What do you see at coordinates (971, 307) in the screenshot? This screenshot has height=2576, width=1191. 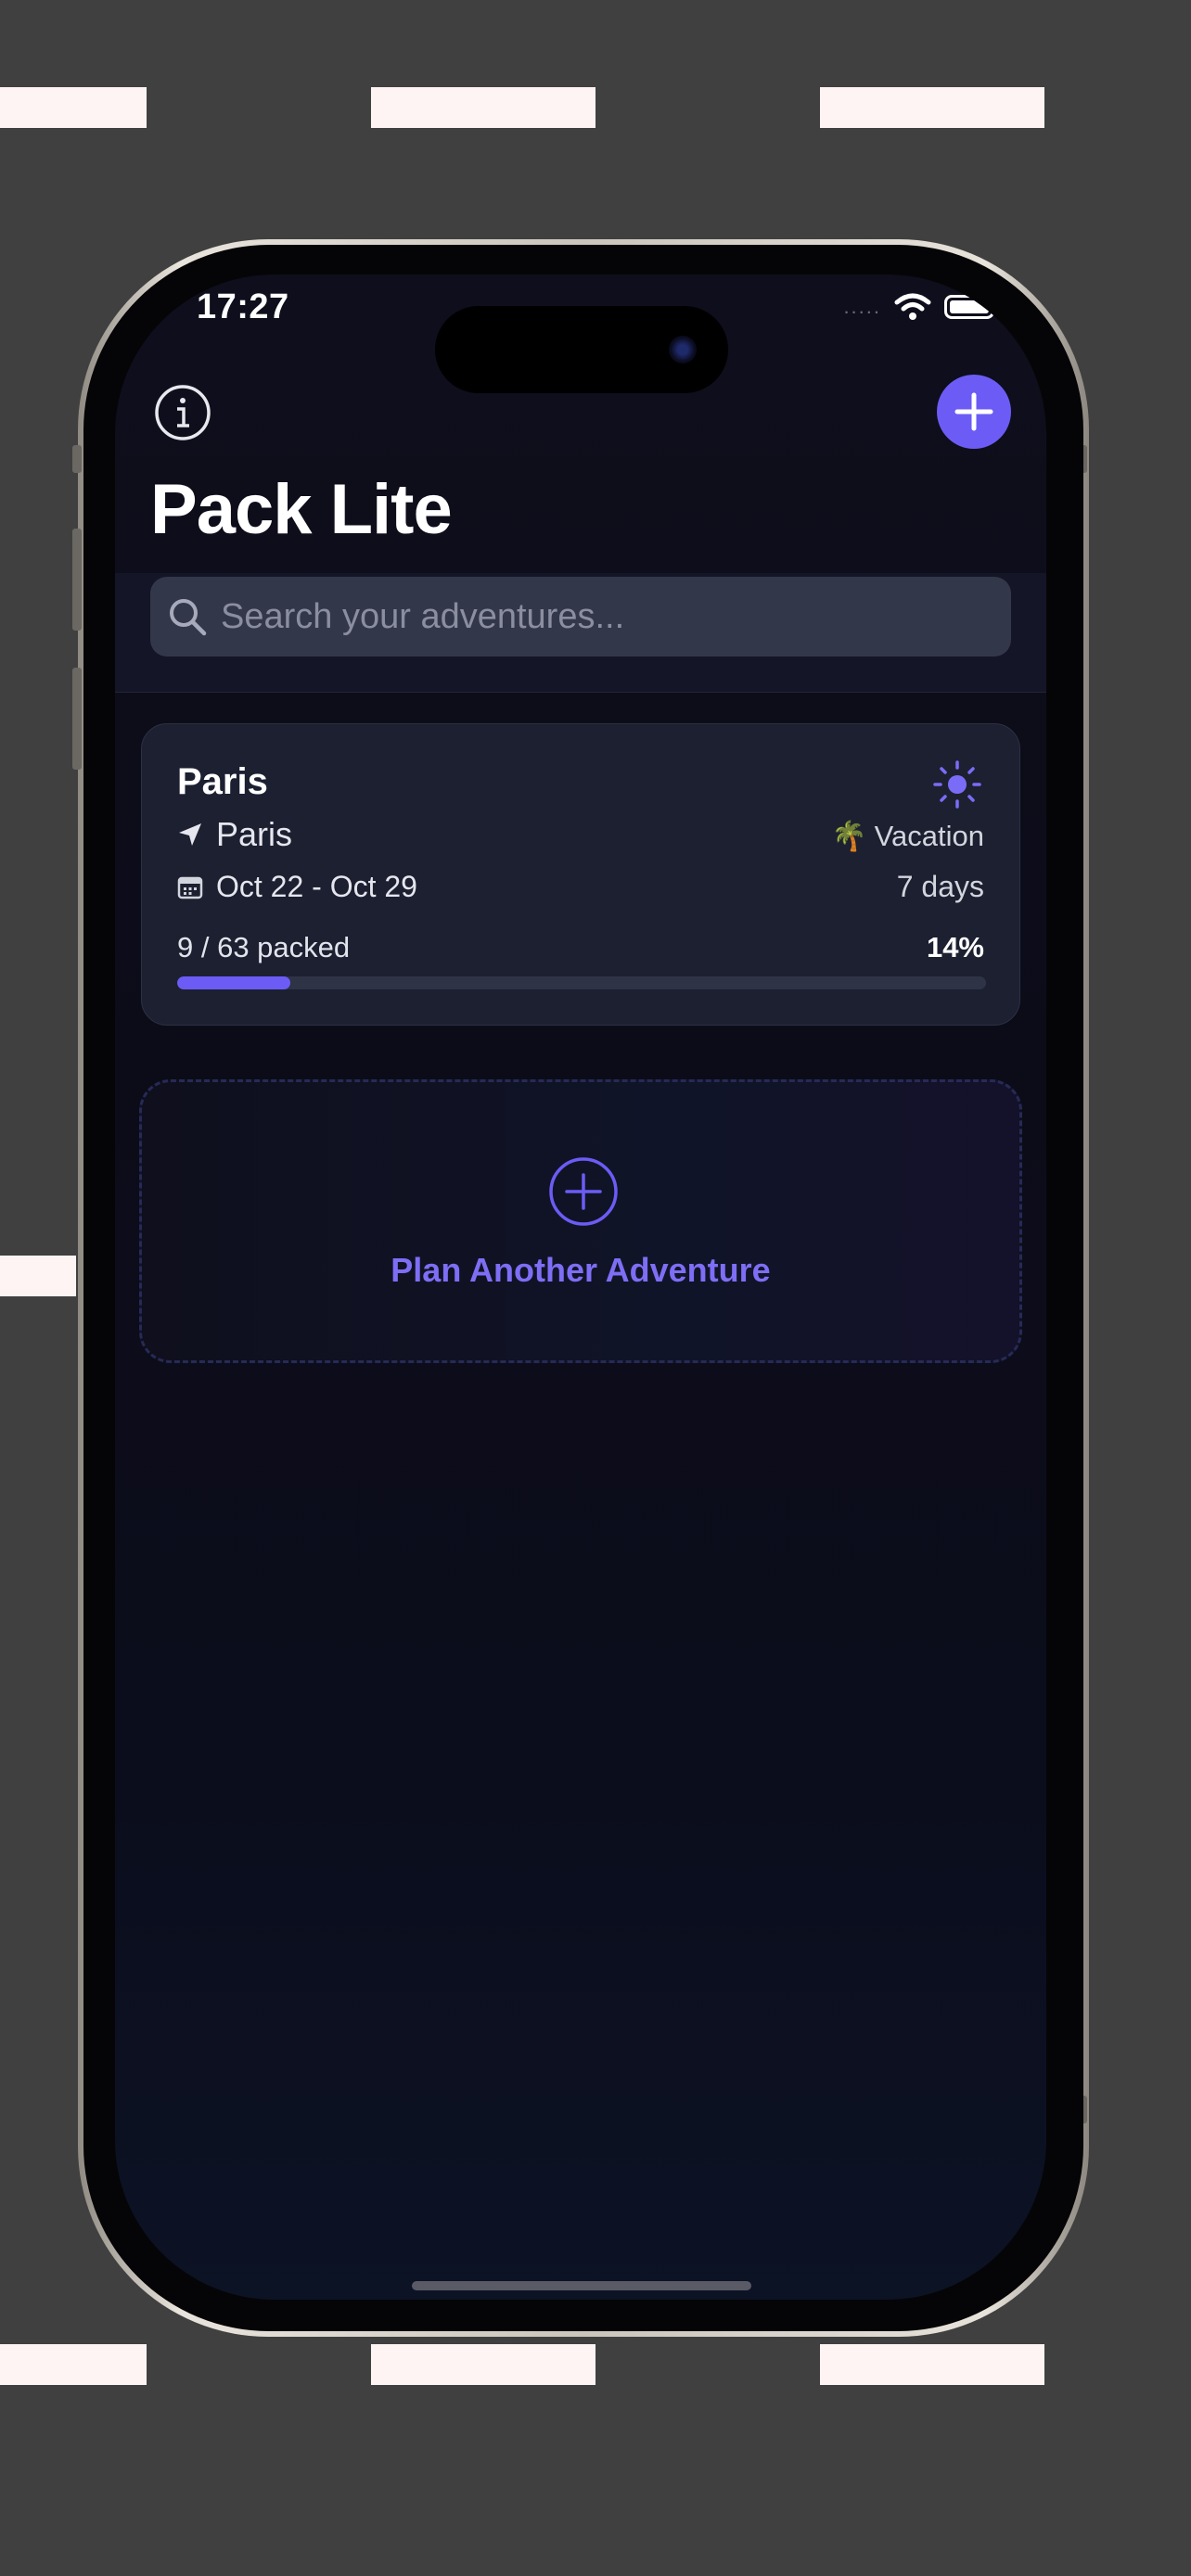 I see `battery-icon` at bounding box center [971, 307].